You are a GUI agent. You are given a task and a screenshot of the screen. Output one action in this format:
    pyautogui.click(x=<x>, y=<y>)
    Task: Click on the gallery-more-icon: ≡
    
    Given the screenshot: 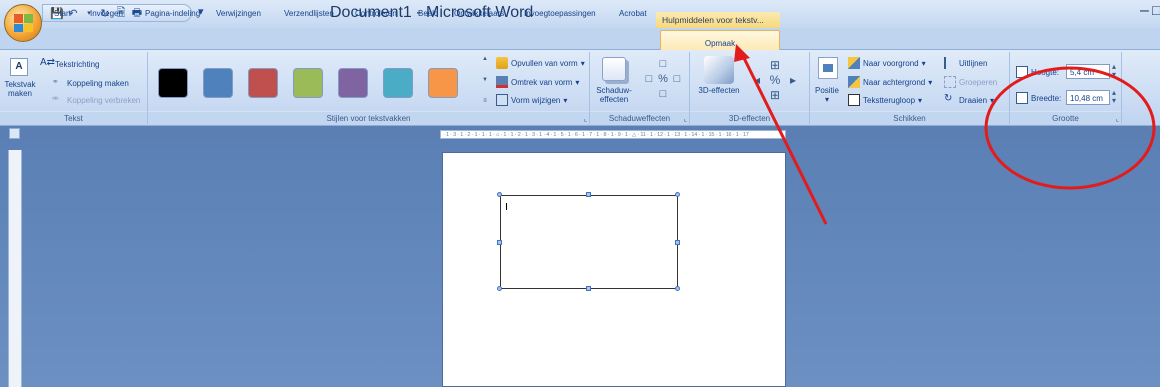 What is the action you would take?
    pyautogui.click(x=485, y=101)
    